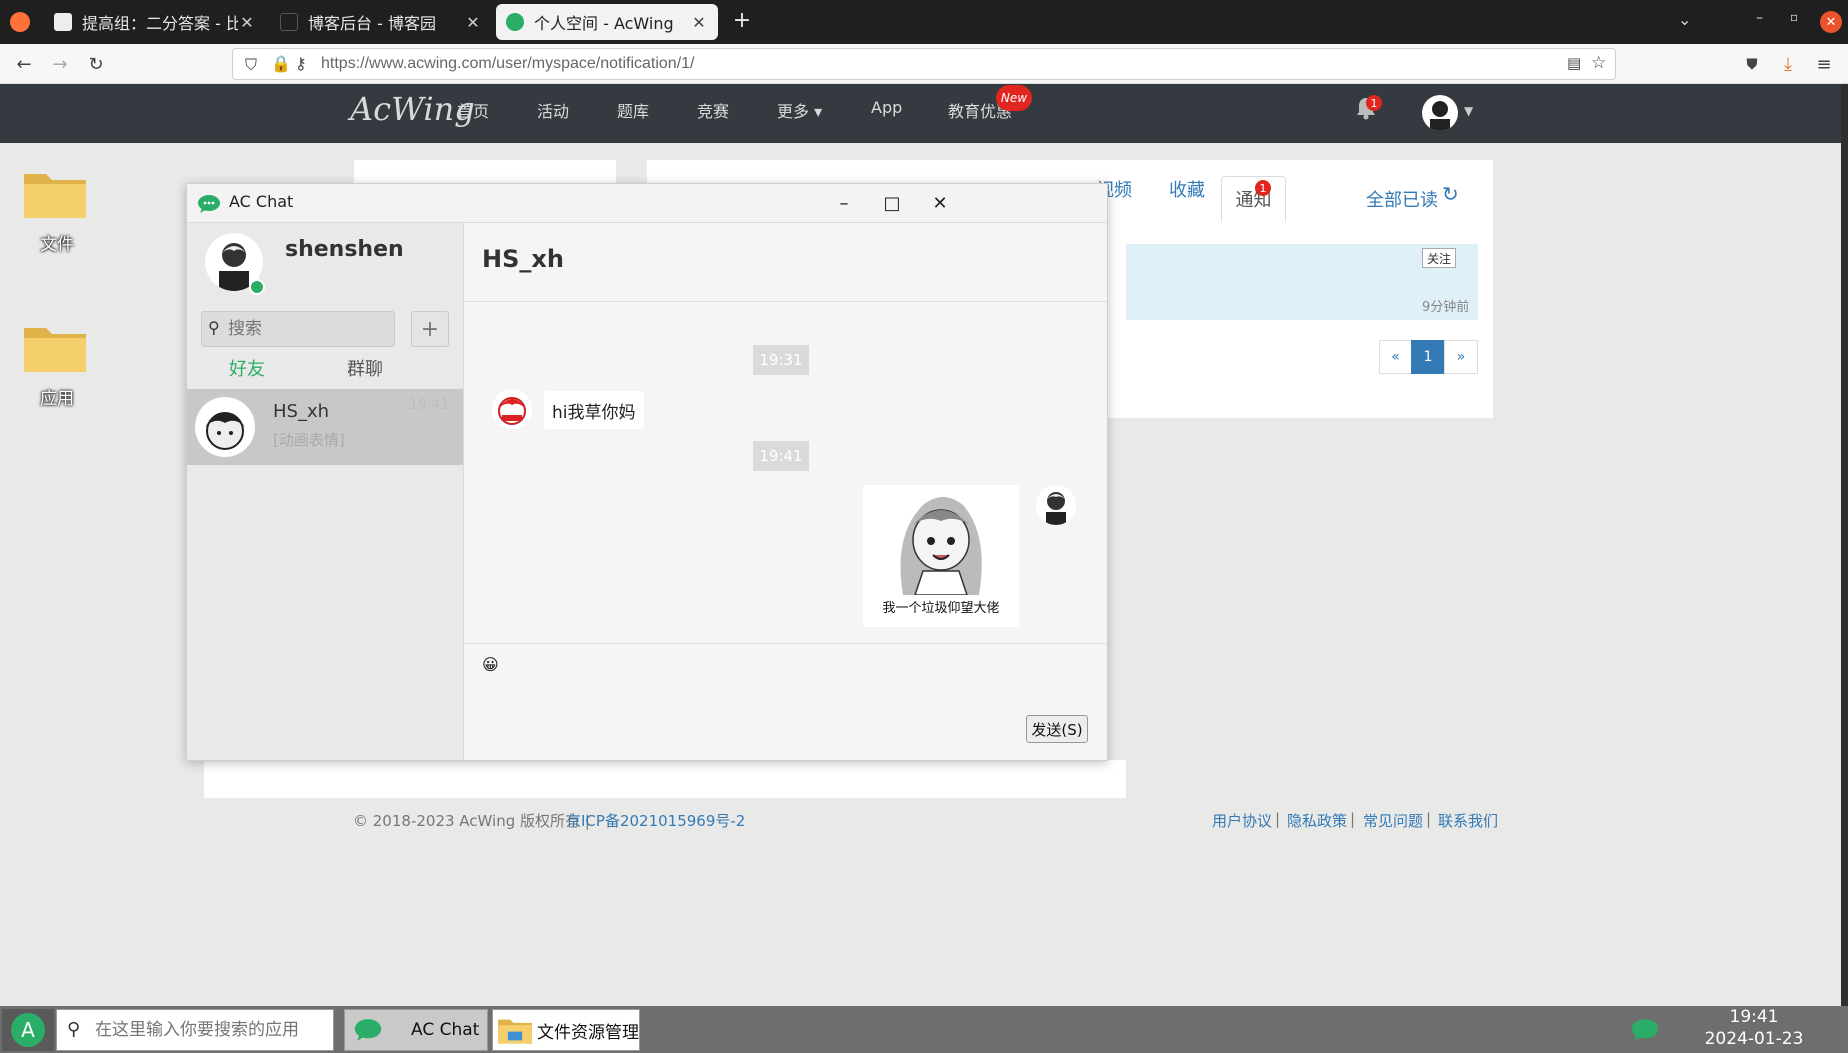 Image resolution: width=1848 pixels, height=1053 pixels. I want to click on page-scrollbar, so click(1844, 545).